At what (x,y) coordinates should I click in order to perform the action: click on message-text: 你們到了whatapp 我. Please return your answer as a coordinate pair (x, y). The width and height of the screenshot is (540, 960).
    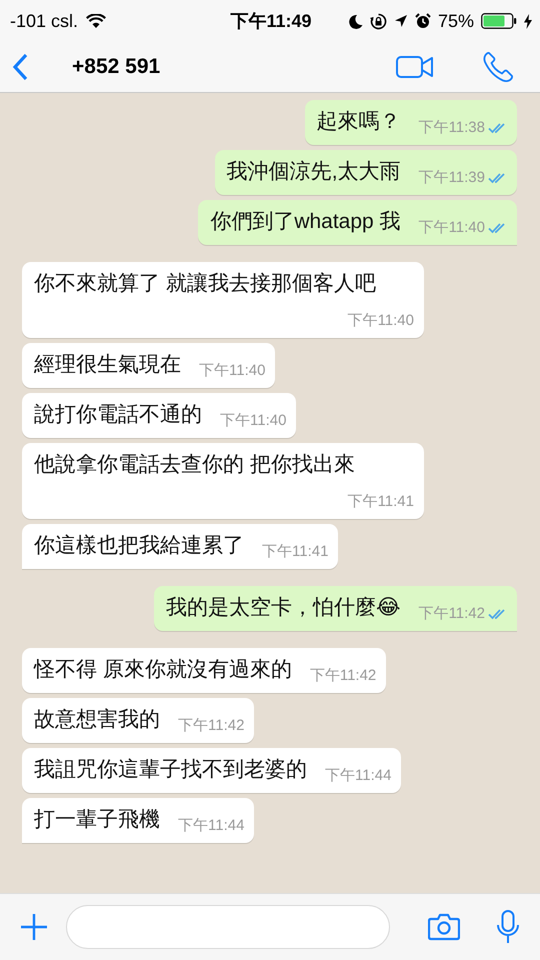
    Looking at the image, I should click on (305, 221).